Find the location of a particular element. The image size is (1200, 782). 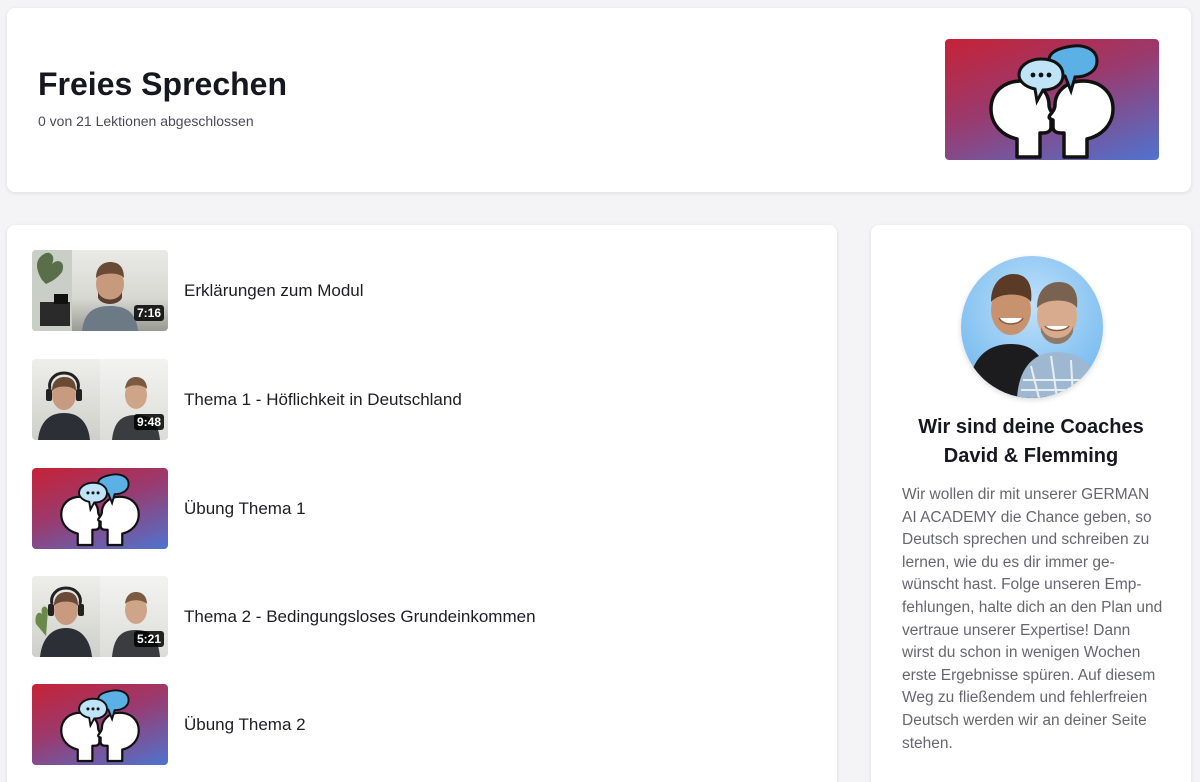

video-duration-badge: 9:48 is located at coordinates (148, 422).